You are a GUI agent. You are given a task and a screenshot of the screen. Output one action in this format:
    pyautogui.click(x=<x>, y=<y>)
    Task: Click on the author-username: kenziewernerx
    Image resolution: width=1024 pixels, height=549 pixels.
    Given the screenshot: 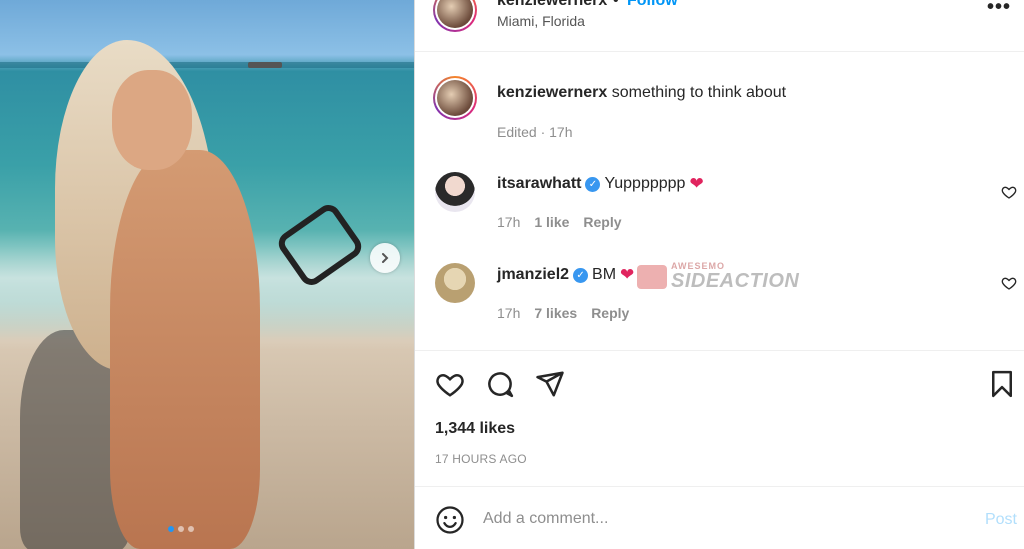 What is the action you would take?
    pyautogui.click(x=552, y=5)
    